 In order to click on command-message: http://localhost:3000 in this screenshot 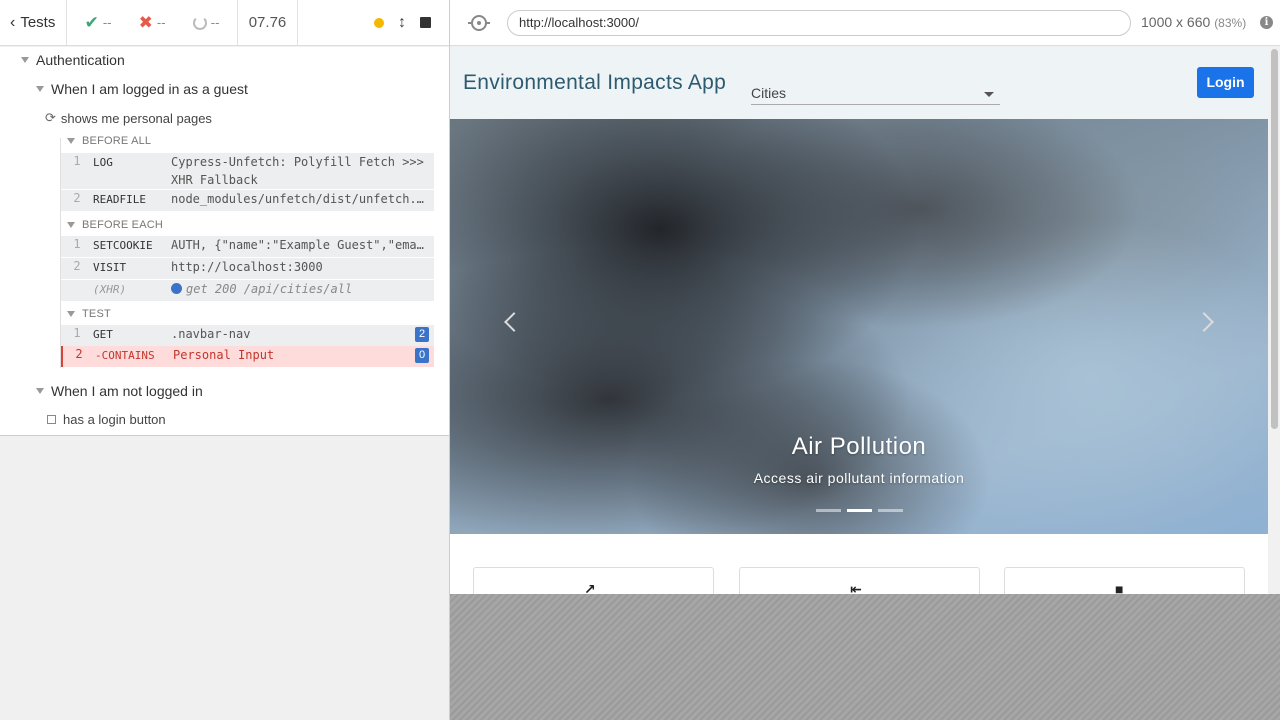, I will do `click(247, 267)`.